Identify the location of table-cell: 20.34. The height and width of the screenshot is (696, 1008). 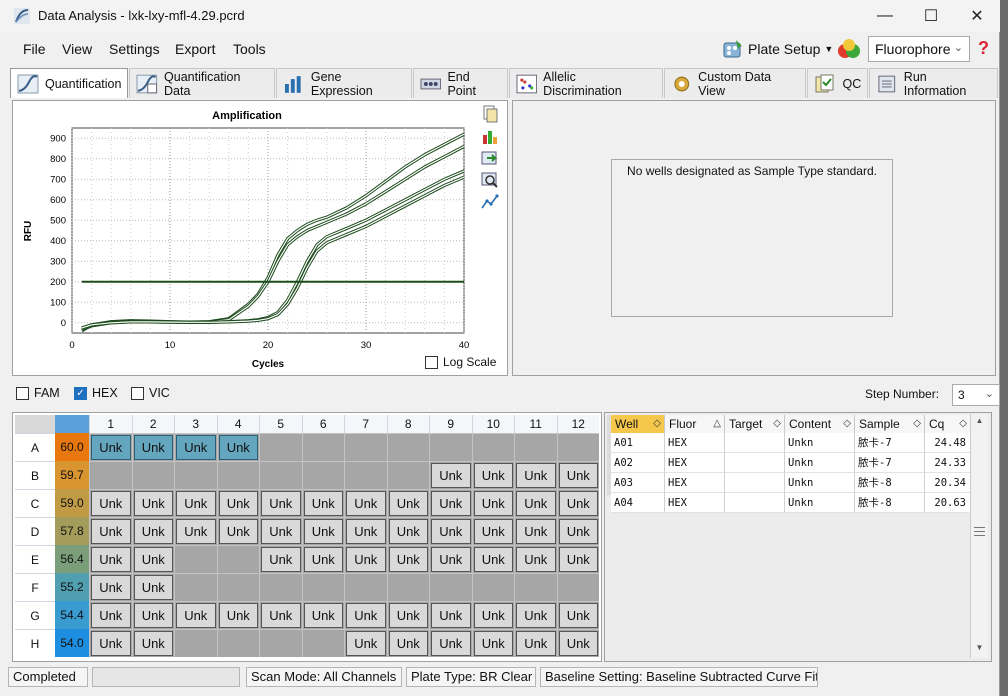
(948, 483).